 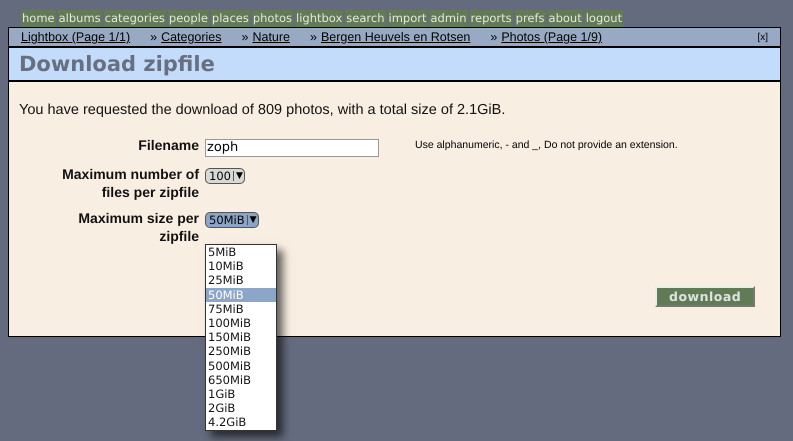 What do you see at coordinates (241, 351) in the screenshot?
I see `dropdown-option: 250MiB` at bounding box center [241, 351].